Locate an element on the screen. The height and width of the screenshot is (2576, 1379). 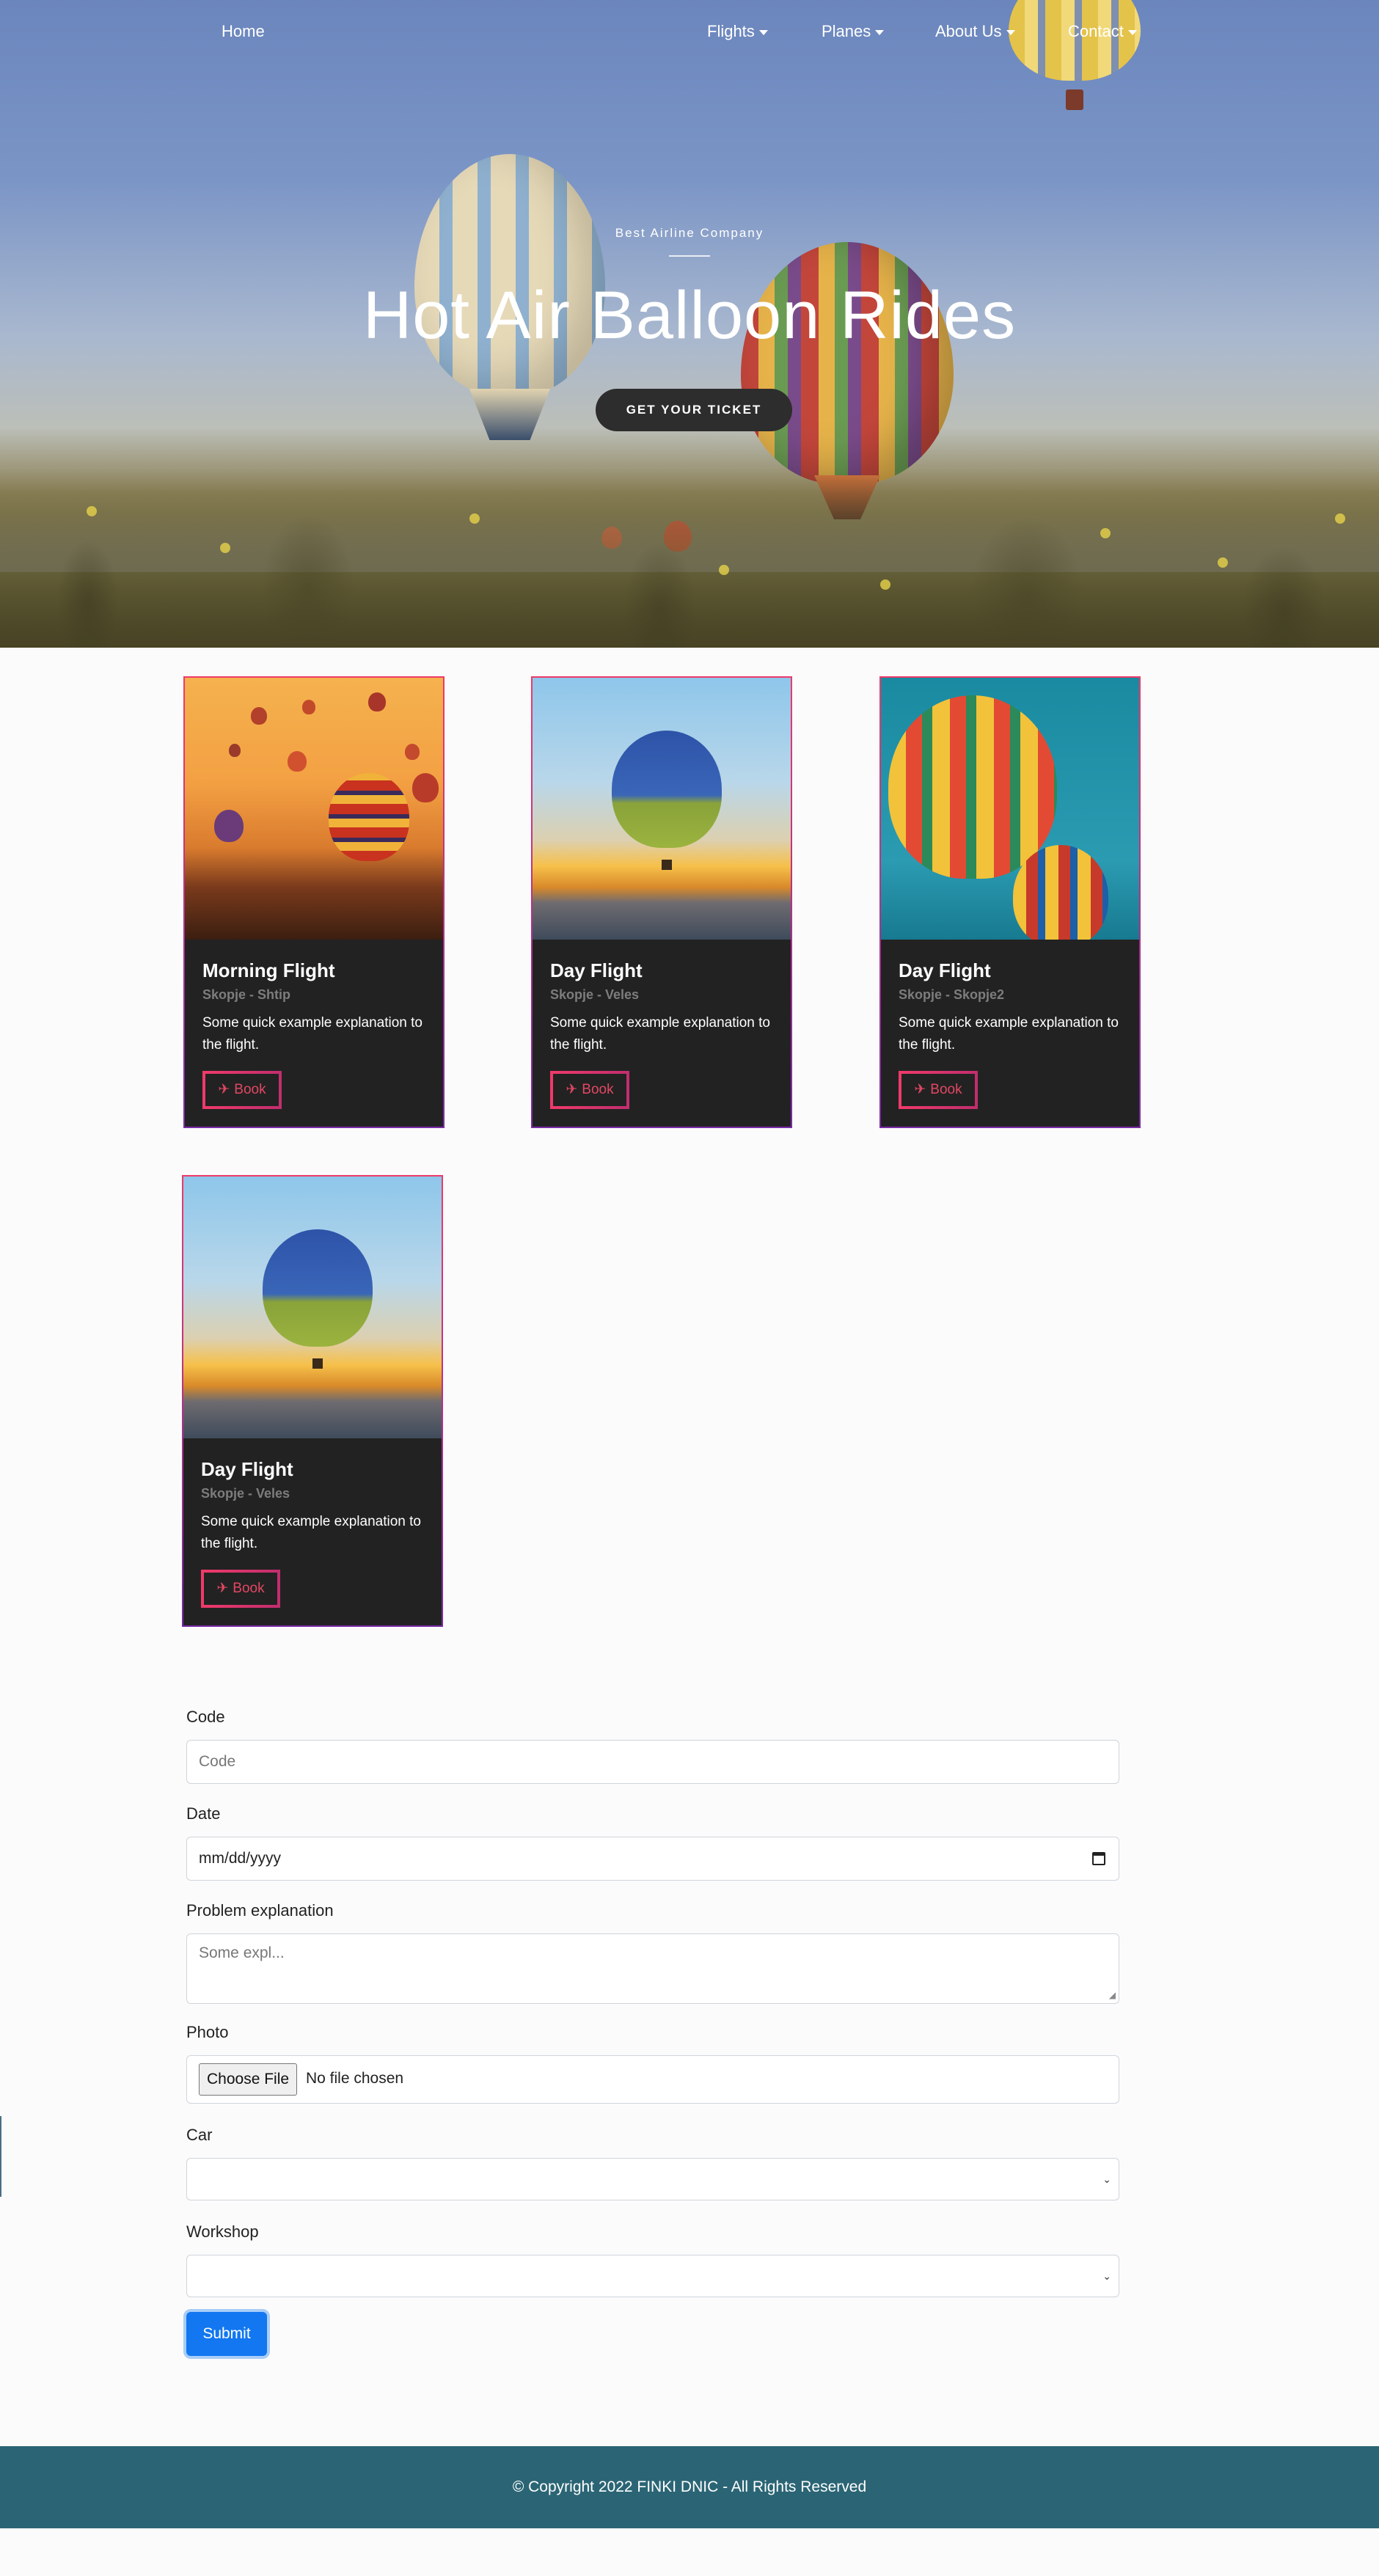
photo-label: Photo is located at coordinates (207, 2032).